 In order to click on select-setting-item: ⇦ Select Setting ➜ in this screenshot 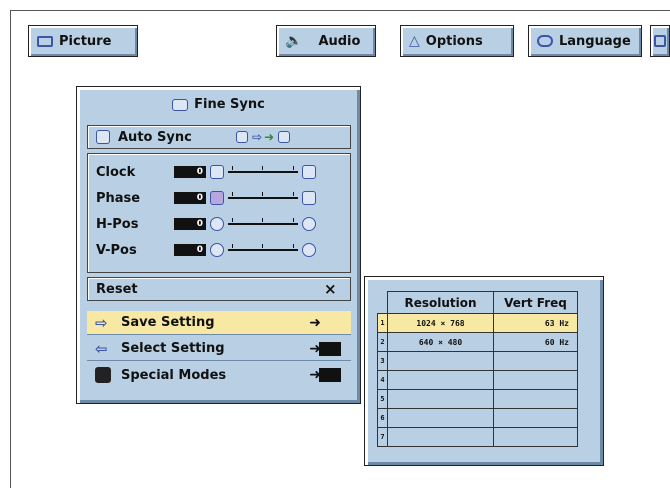, I will do `click(219, 349)`.